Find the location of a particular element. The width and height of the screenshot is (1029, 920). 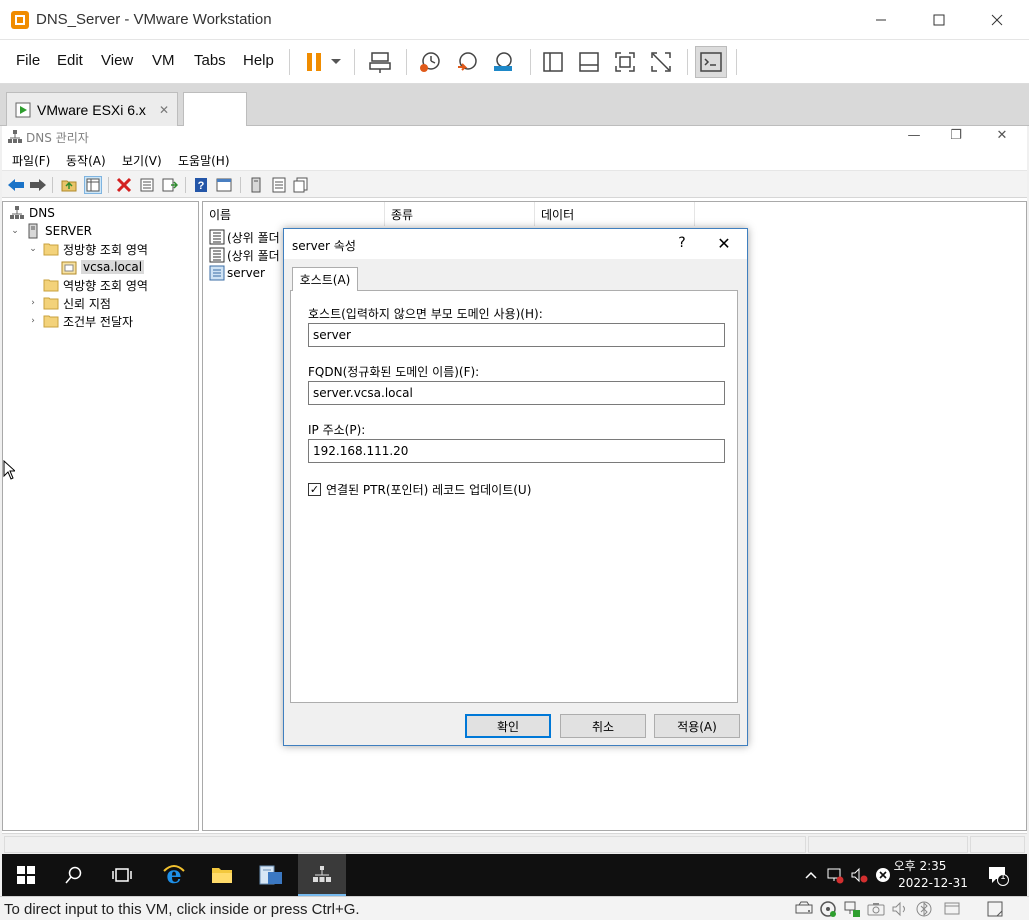

sound-card-icon is located at coordinates (900, 909).